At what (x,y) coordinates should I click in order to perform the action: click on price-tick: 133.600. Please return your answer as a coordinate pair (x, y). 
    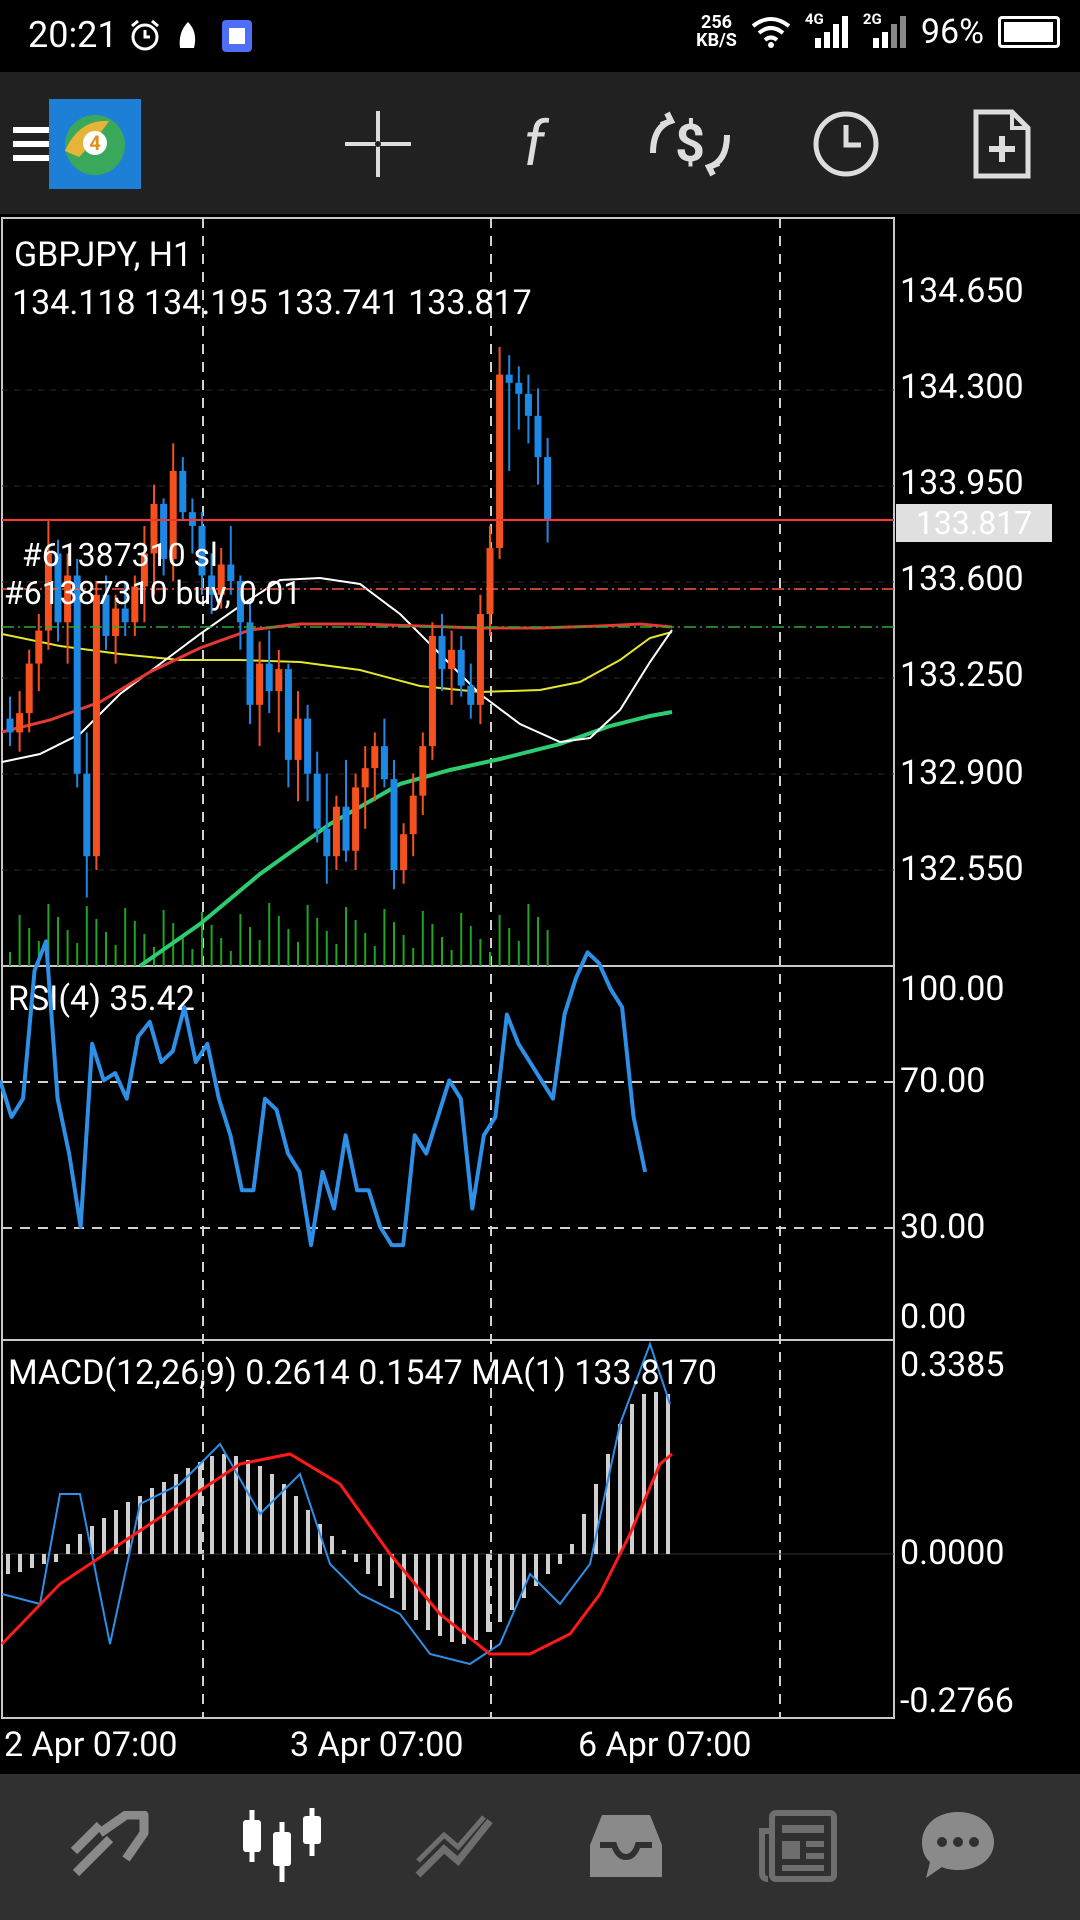
    Looking at the image, I should click on (962, 579).